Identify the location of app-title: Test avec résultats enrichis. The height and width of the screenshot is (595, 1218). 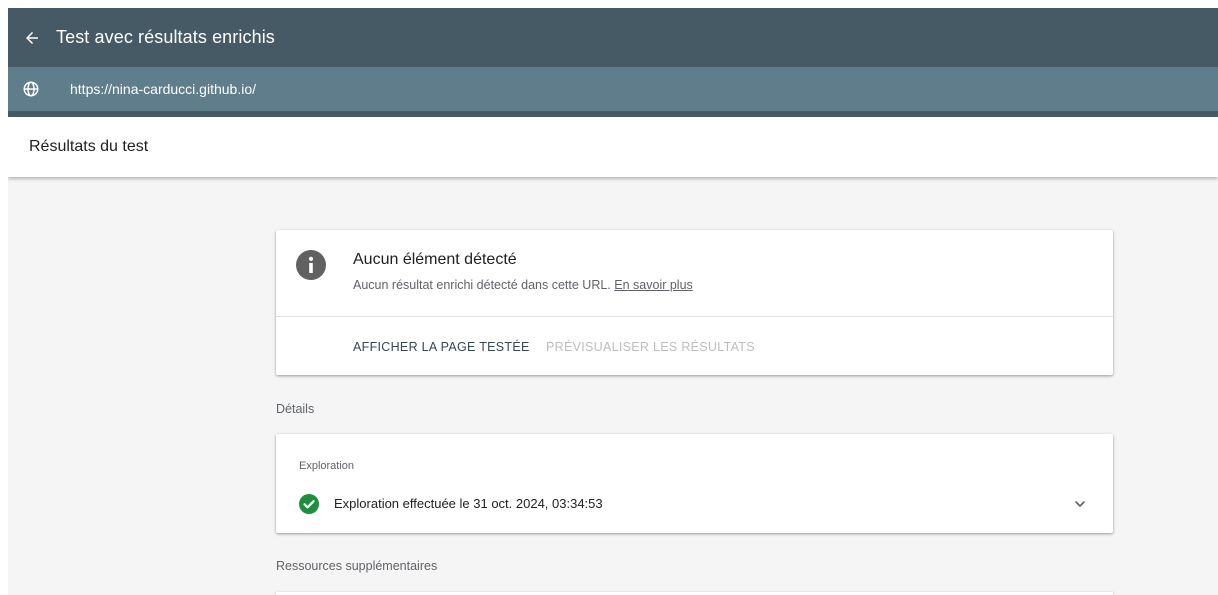
(165, 37).